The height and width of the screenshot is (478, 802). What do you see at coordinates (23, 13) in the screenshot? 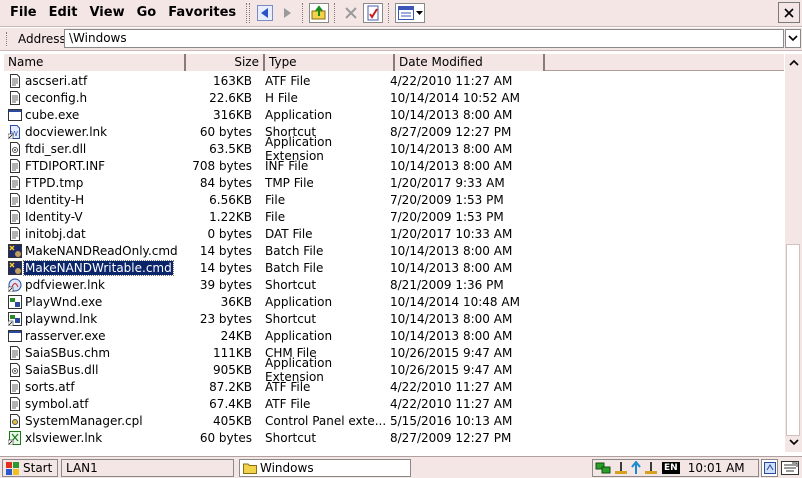
I see `menu-file: File` at bounding box center [23, 13].